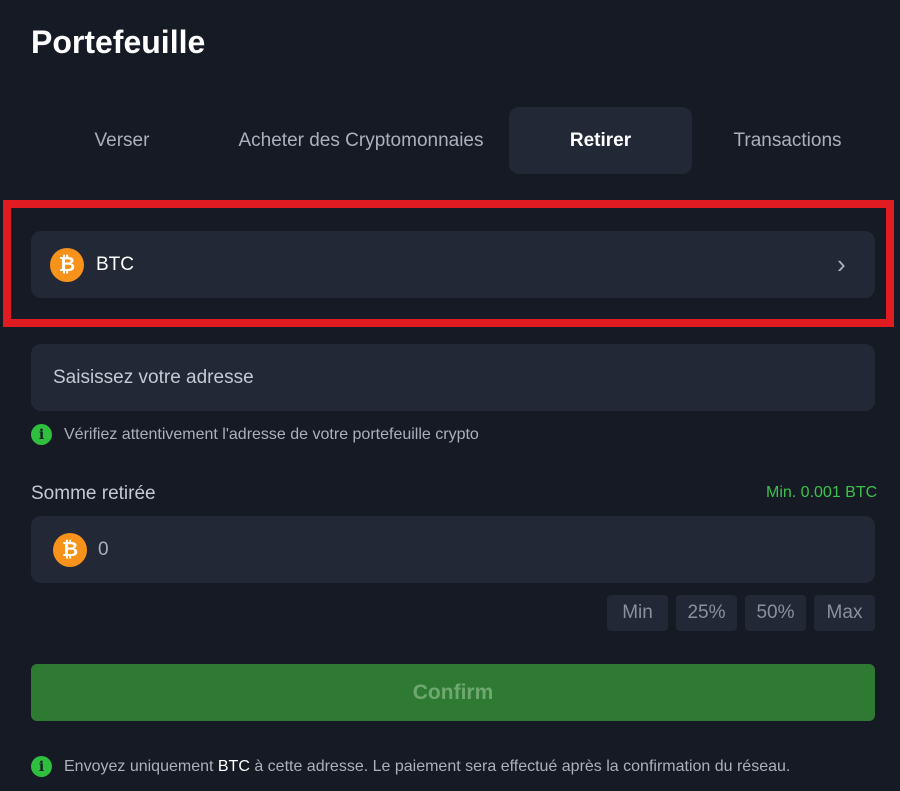 The image size is (900, 791). What do you see at coordinates (637, 613) in the screenshot?
I see `min-button: Min` at bounding box center [637, 613].